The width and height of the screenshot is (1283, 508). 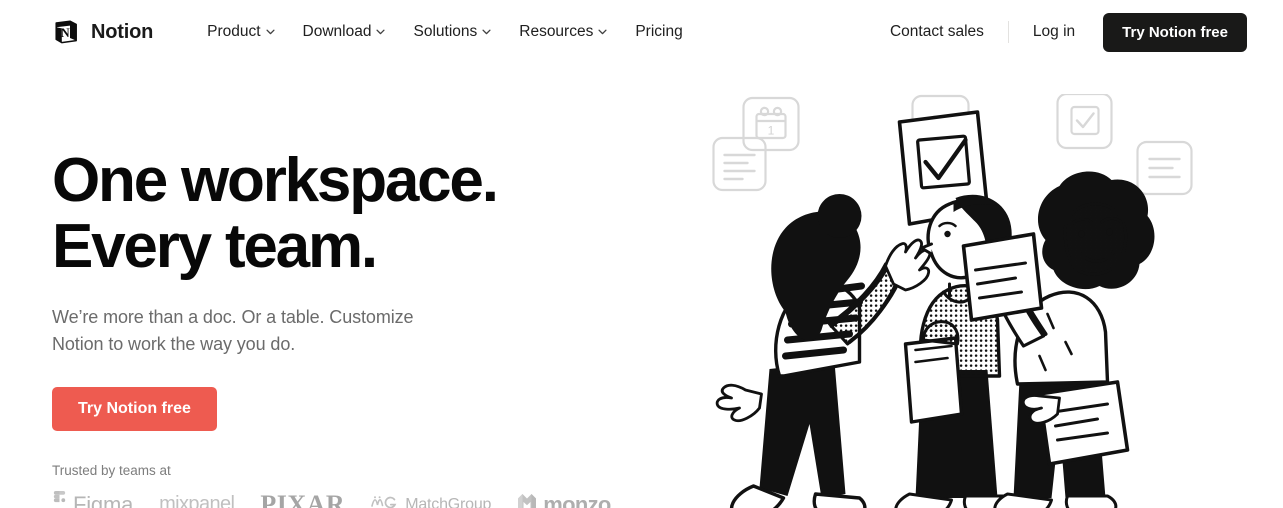 I want to click on customer-logo-row: Figma mixpanel PIXAR MatchGroup monzo, so click(x=362, y=499).